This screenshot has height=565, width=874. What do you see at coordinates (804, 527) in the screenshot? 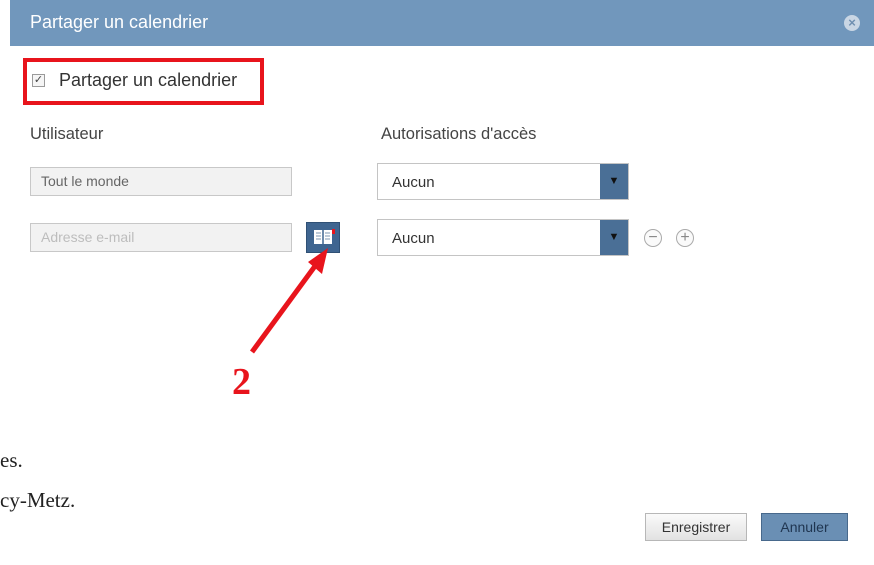
I see `cancel-button: Annuler` at bounding box center [804, 527].